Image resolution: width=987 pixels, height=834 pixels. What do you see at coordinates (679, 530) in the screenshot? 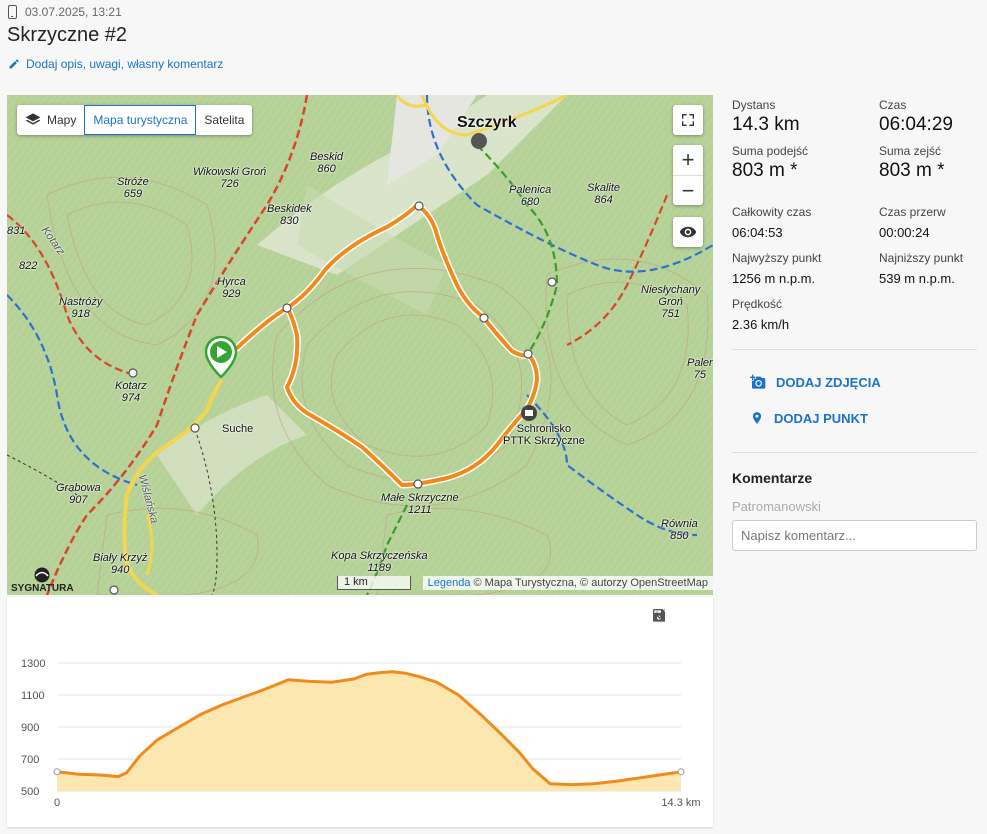
I see `map-label-rownia: Równia 850` at bounding box center [679, 530].